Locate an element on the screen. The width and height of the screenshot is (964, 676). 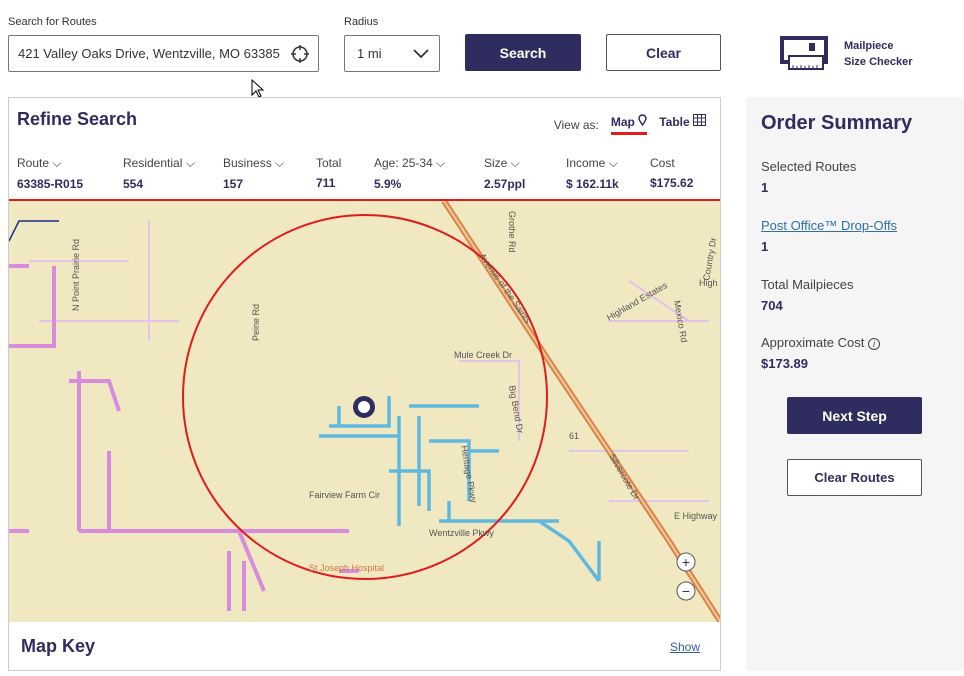
label-hospital: St Joseph Hospital is located at coordinates (346, 568).